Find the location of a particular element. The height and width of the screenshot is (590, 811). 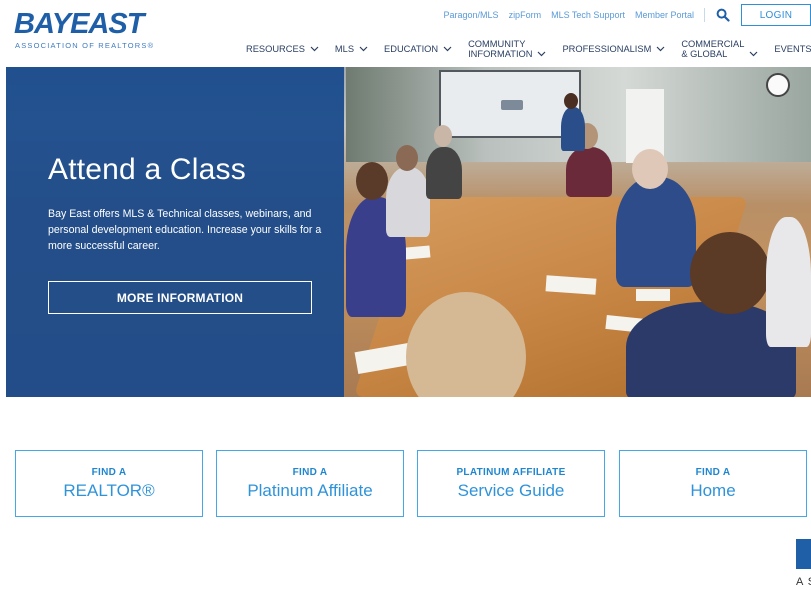

nav-item-education: EDUCATION is located at coordinates (418, 49).